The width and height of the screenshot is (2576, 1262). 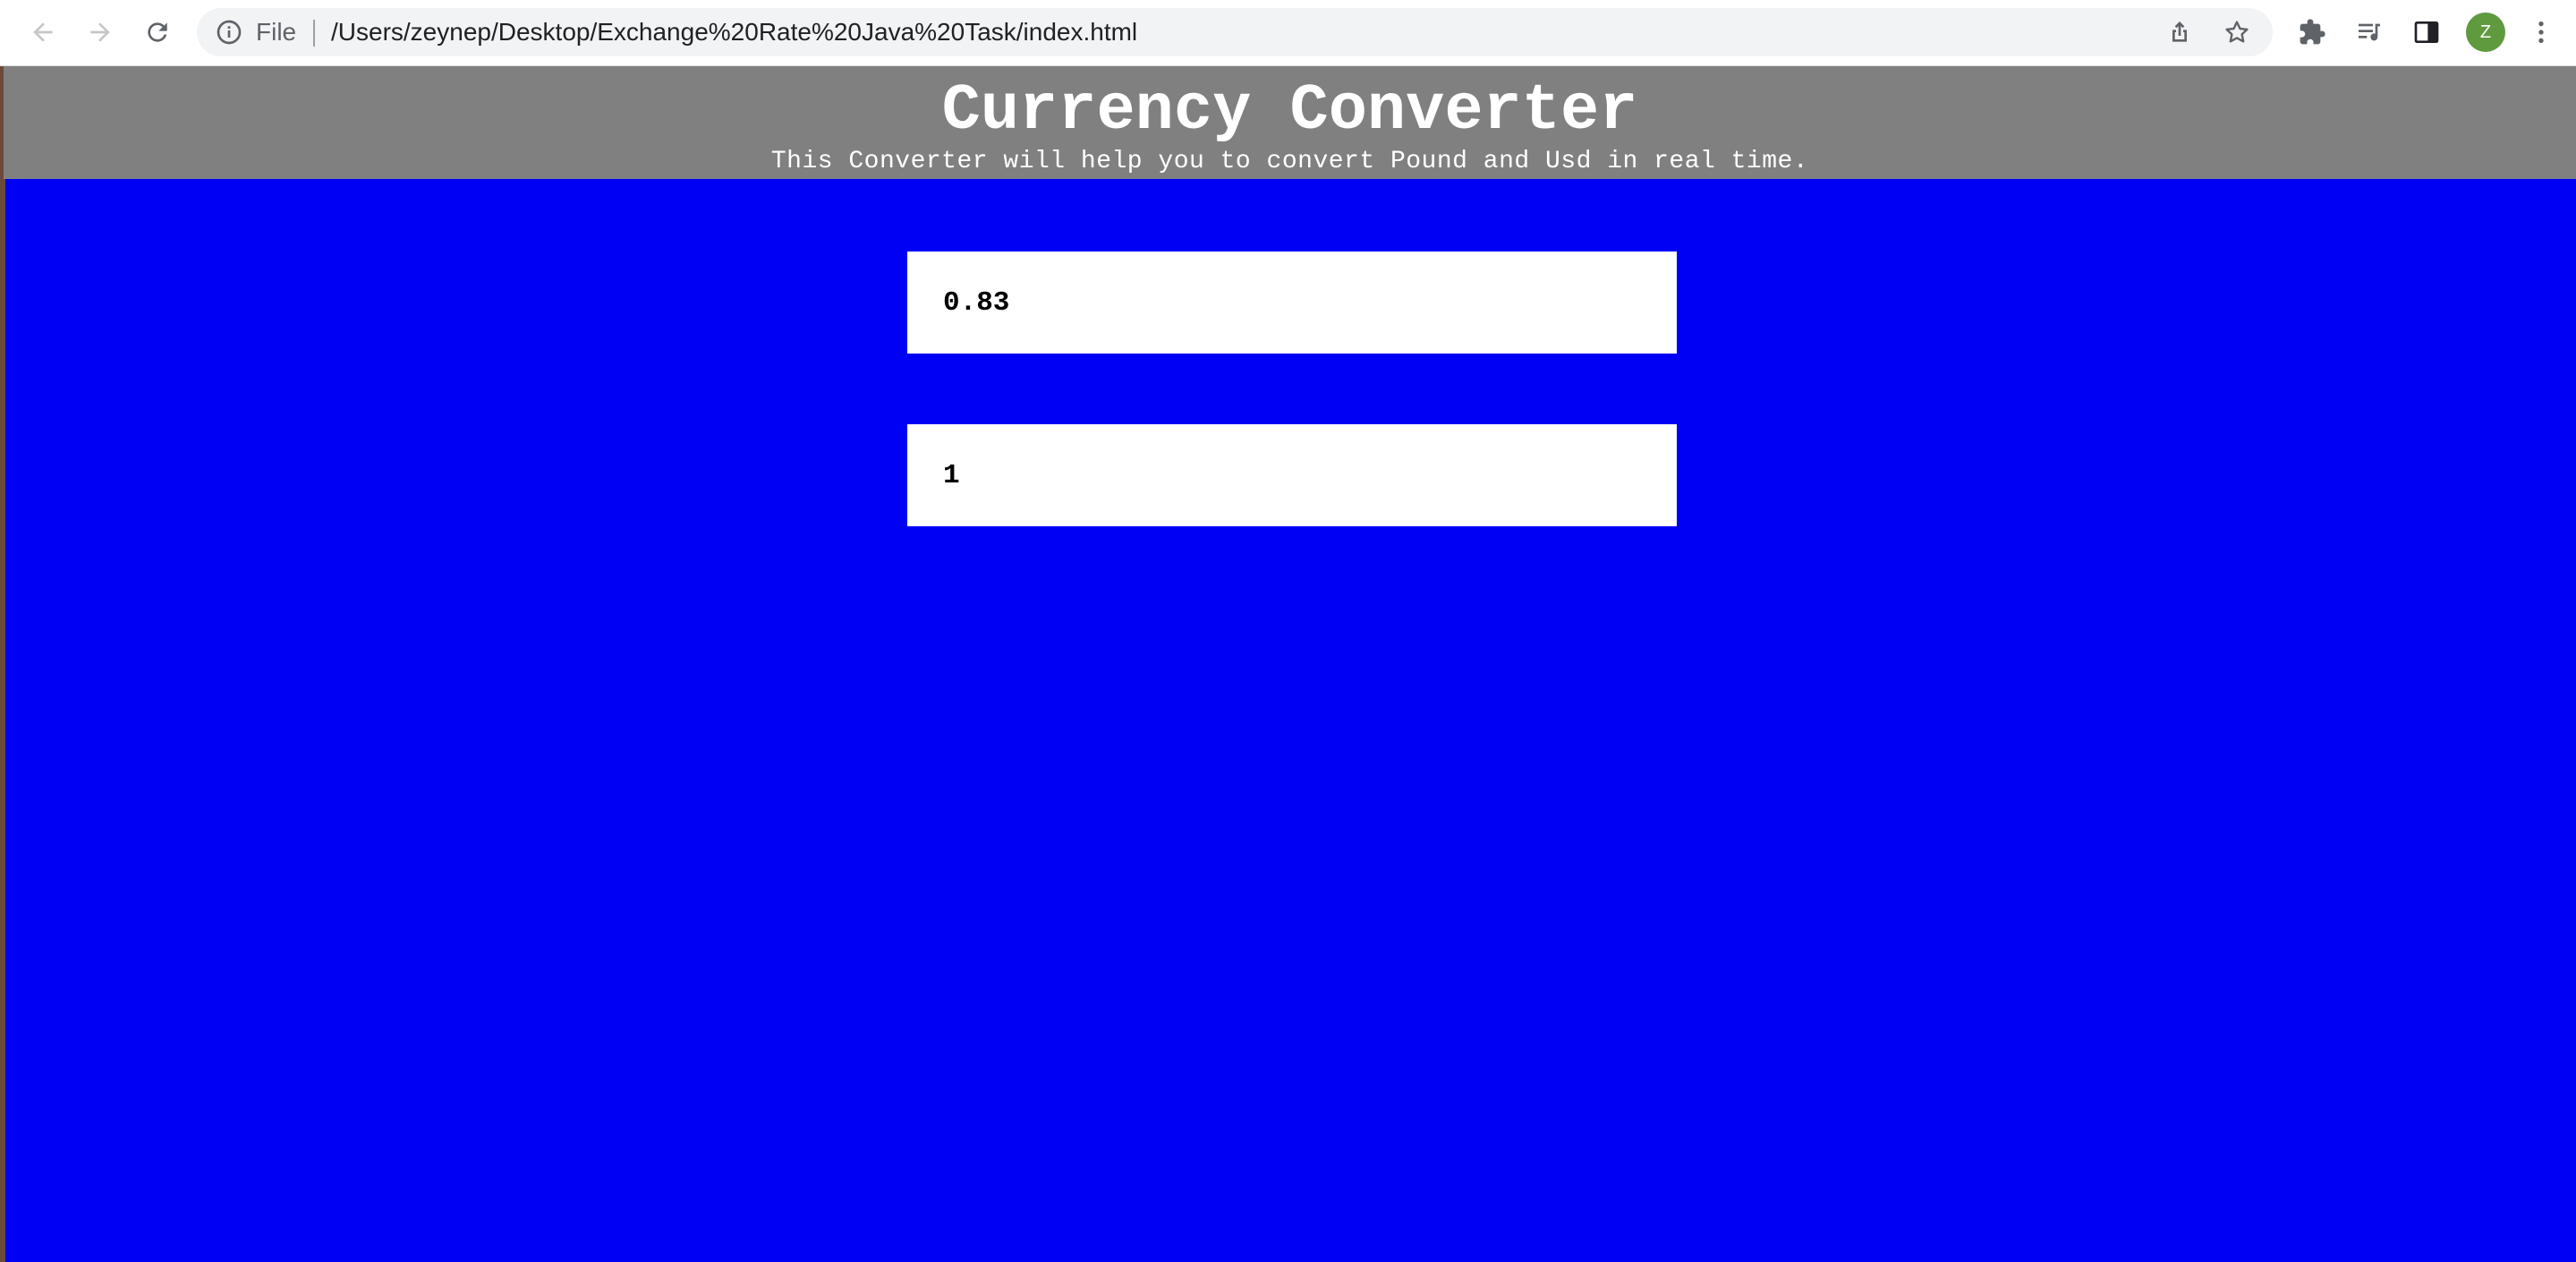 What do you see at coordinates (2485, 32) in the screenshot?
I see `profile-avatar: Z` at bounding box center [2485, 32].